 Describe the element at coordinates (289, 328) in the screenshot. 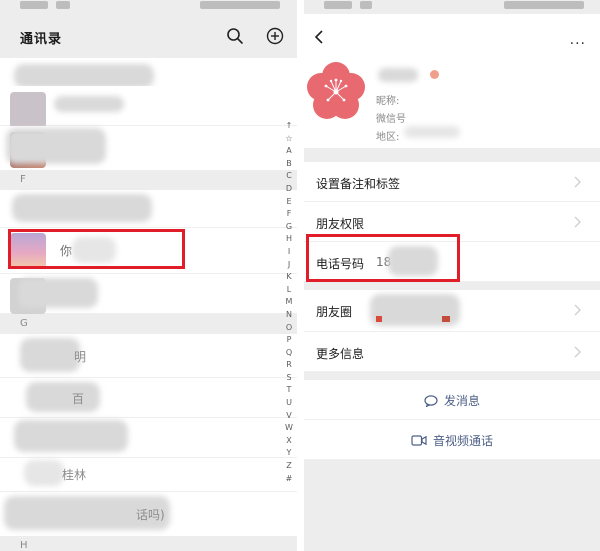

I see `index-letter: O` at that location.